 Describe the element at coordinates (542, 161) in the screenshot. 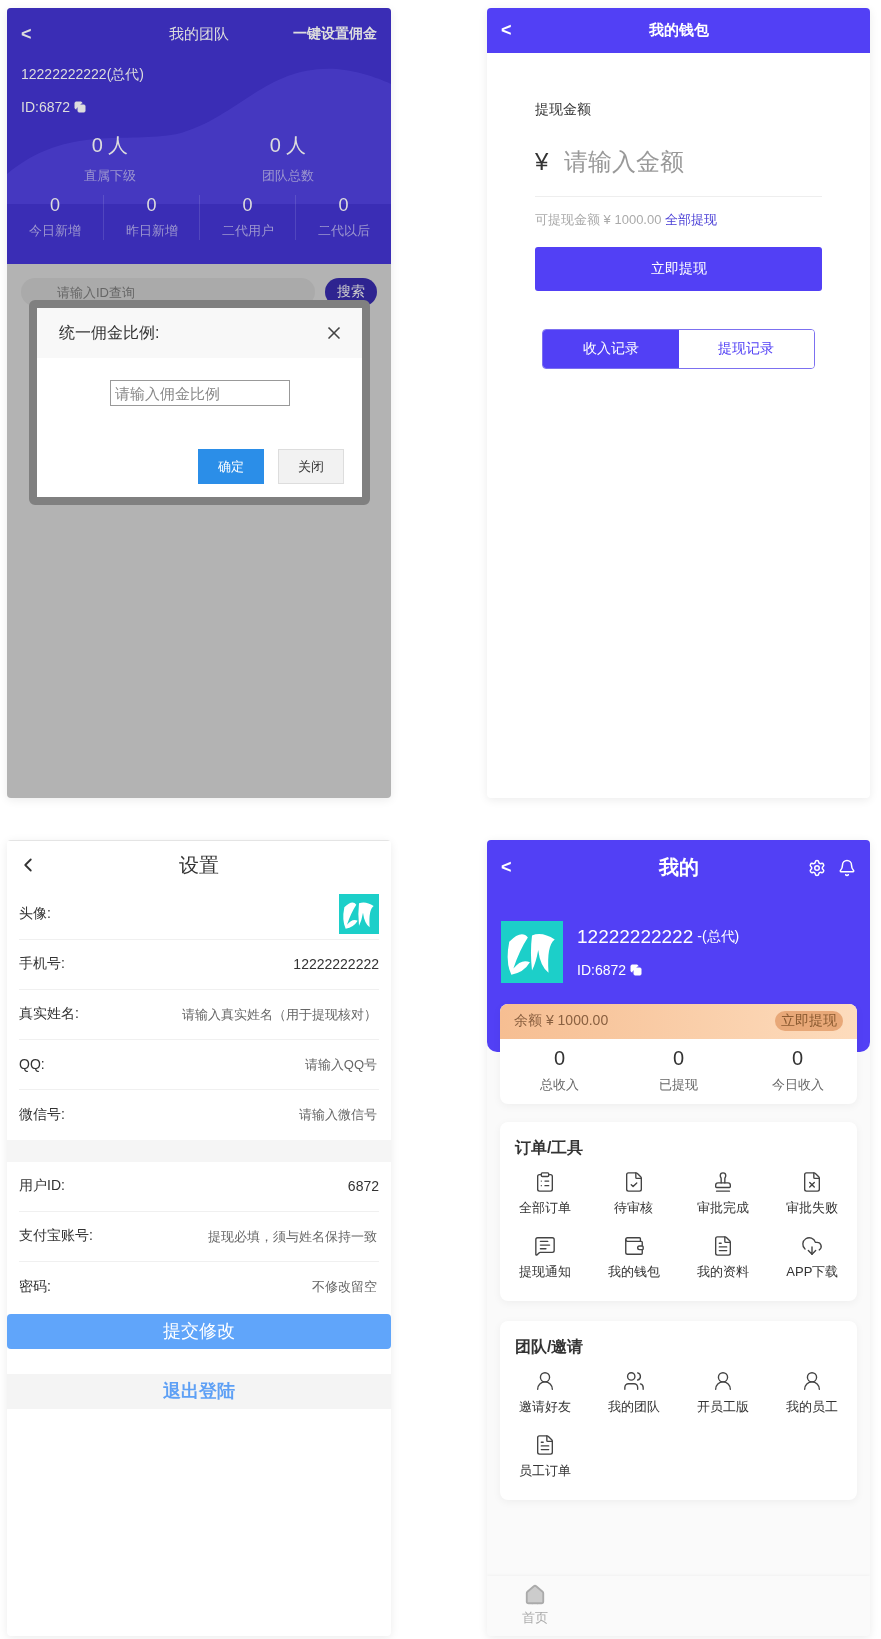

I see `currency-symbol: ¥` at that location.